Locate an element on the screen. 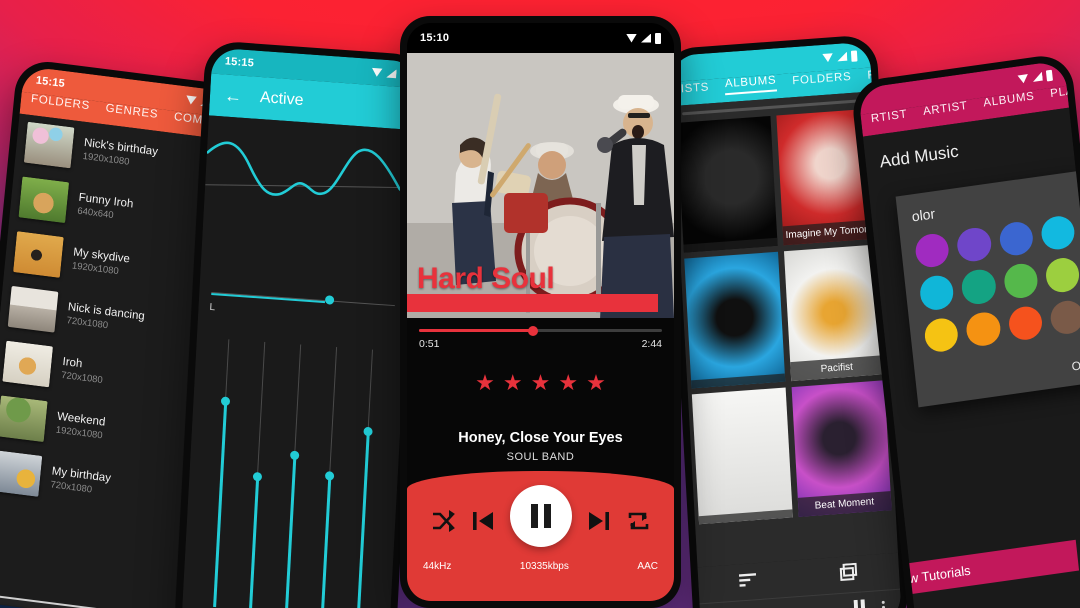  album-title: Pacifist is located at coordinates (837, 368).